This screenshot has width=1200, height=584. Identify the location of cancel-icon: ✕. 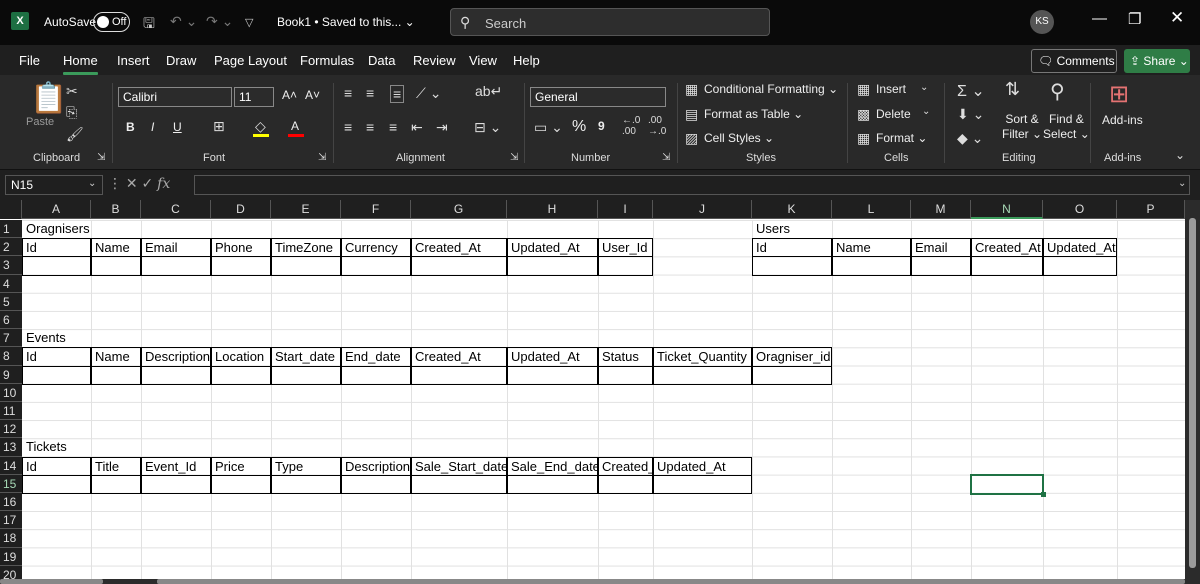
(132, 183).